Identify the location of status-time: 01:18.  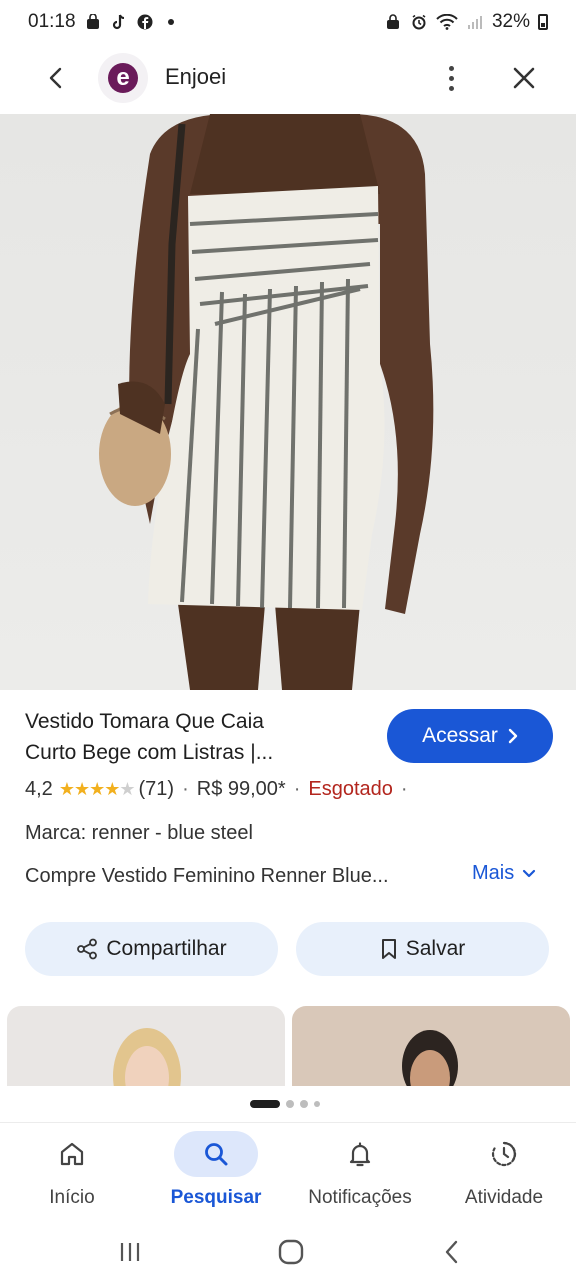
(52, 21).